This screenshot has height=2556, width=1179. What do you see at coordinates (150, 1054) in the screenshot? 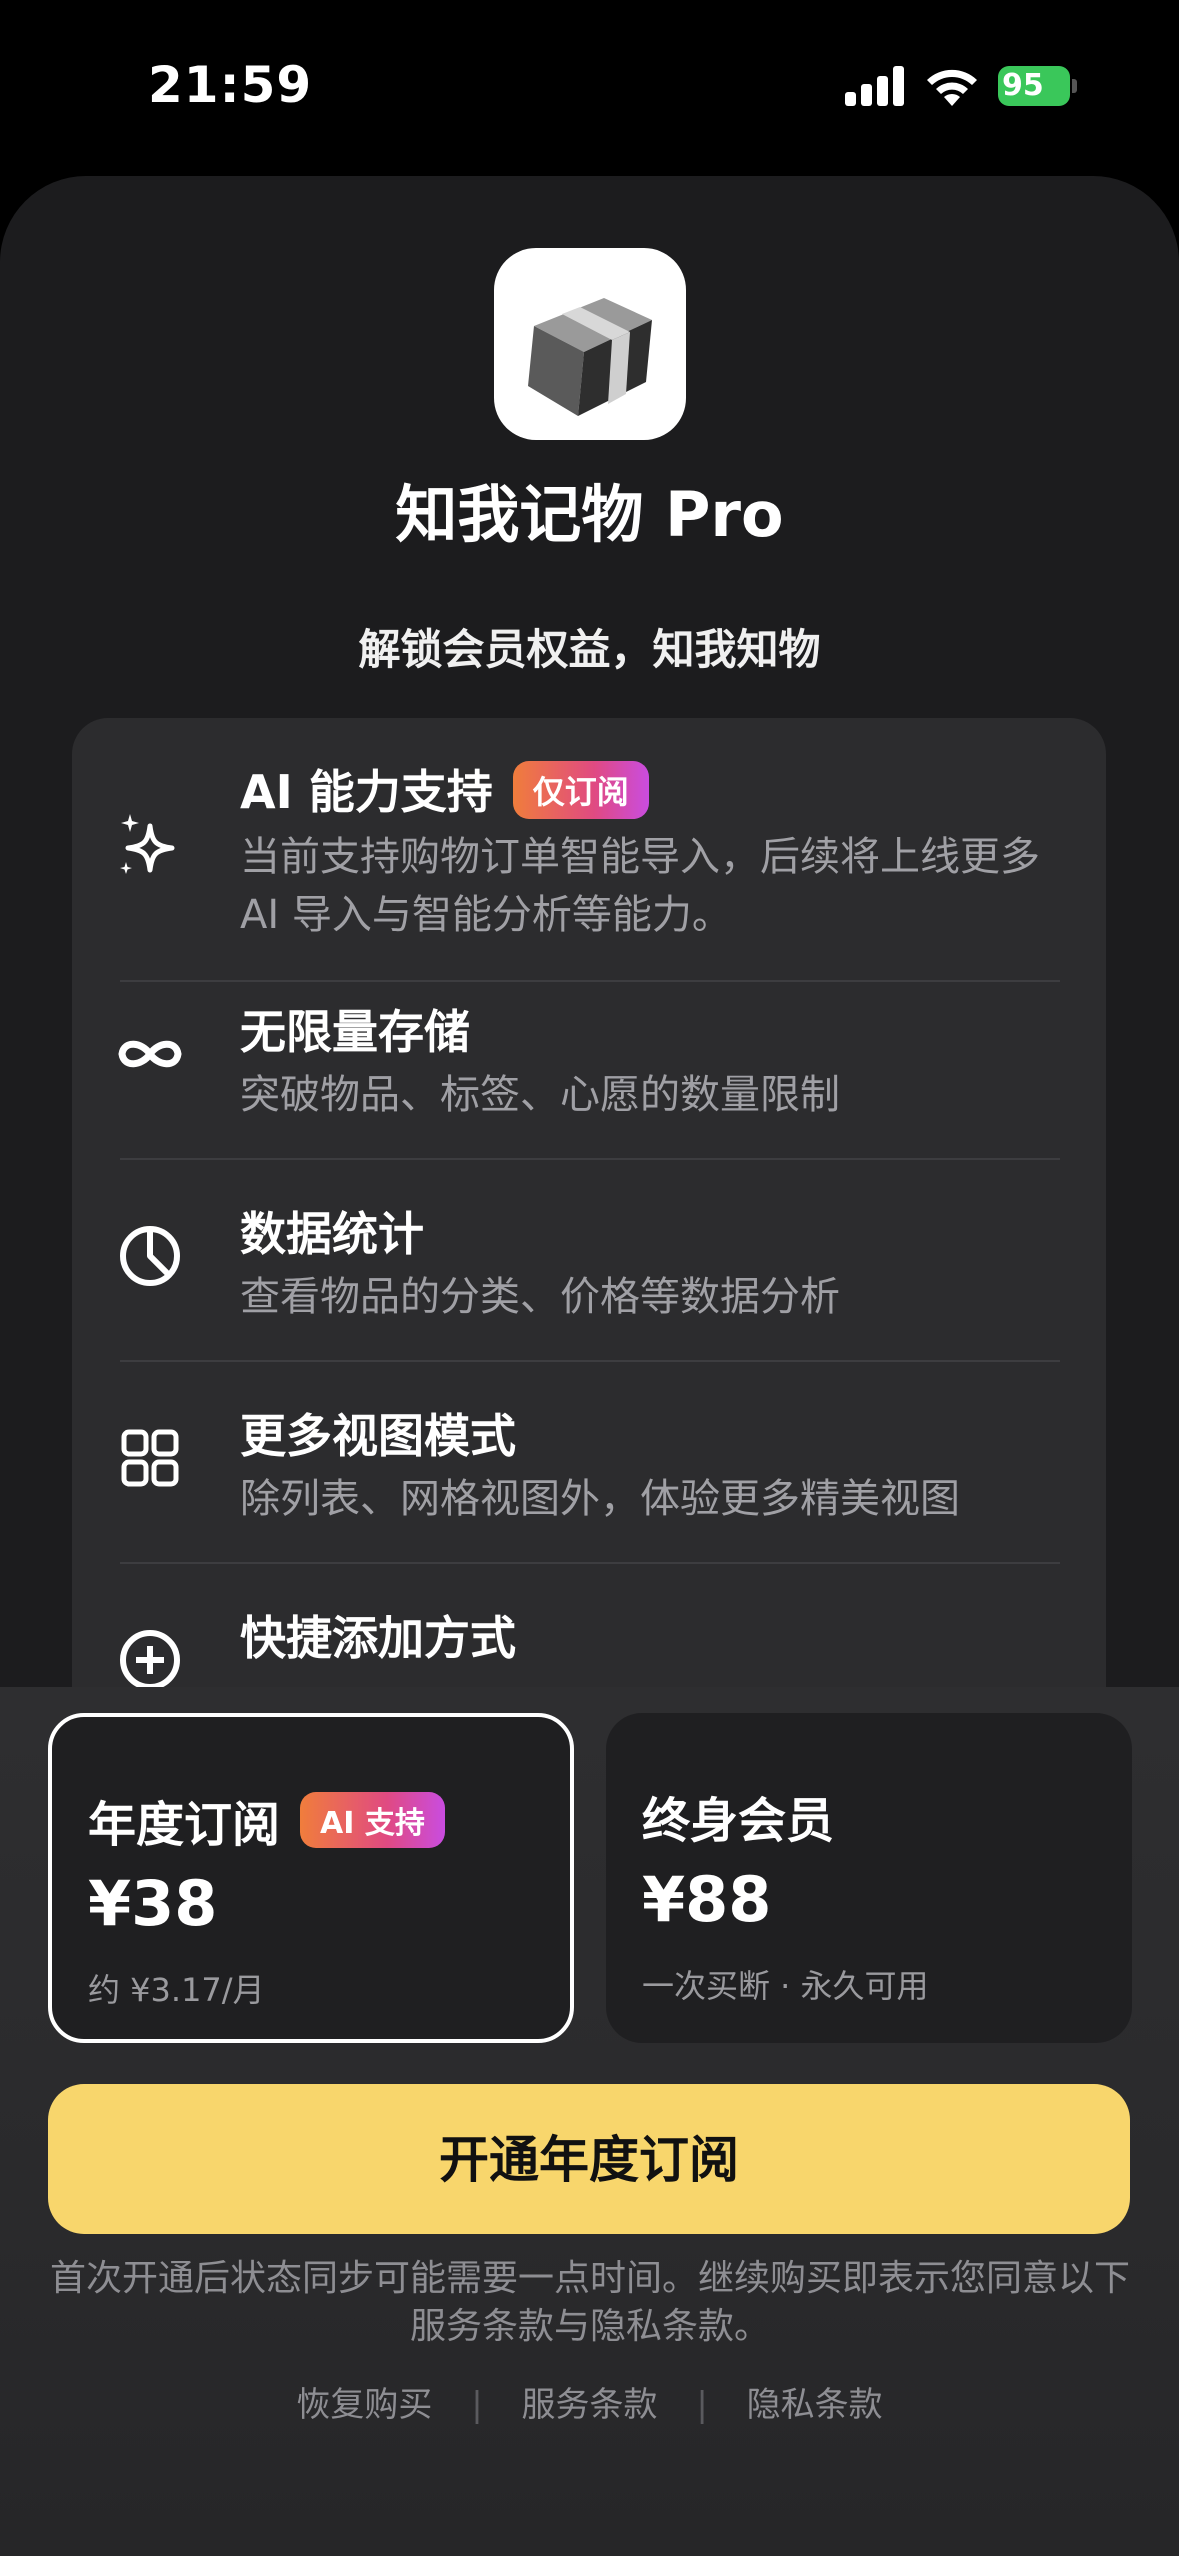
I see `infinity-icon` at bounding box center [150, 1054].